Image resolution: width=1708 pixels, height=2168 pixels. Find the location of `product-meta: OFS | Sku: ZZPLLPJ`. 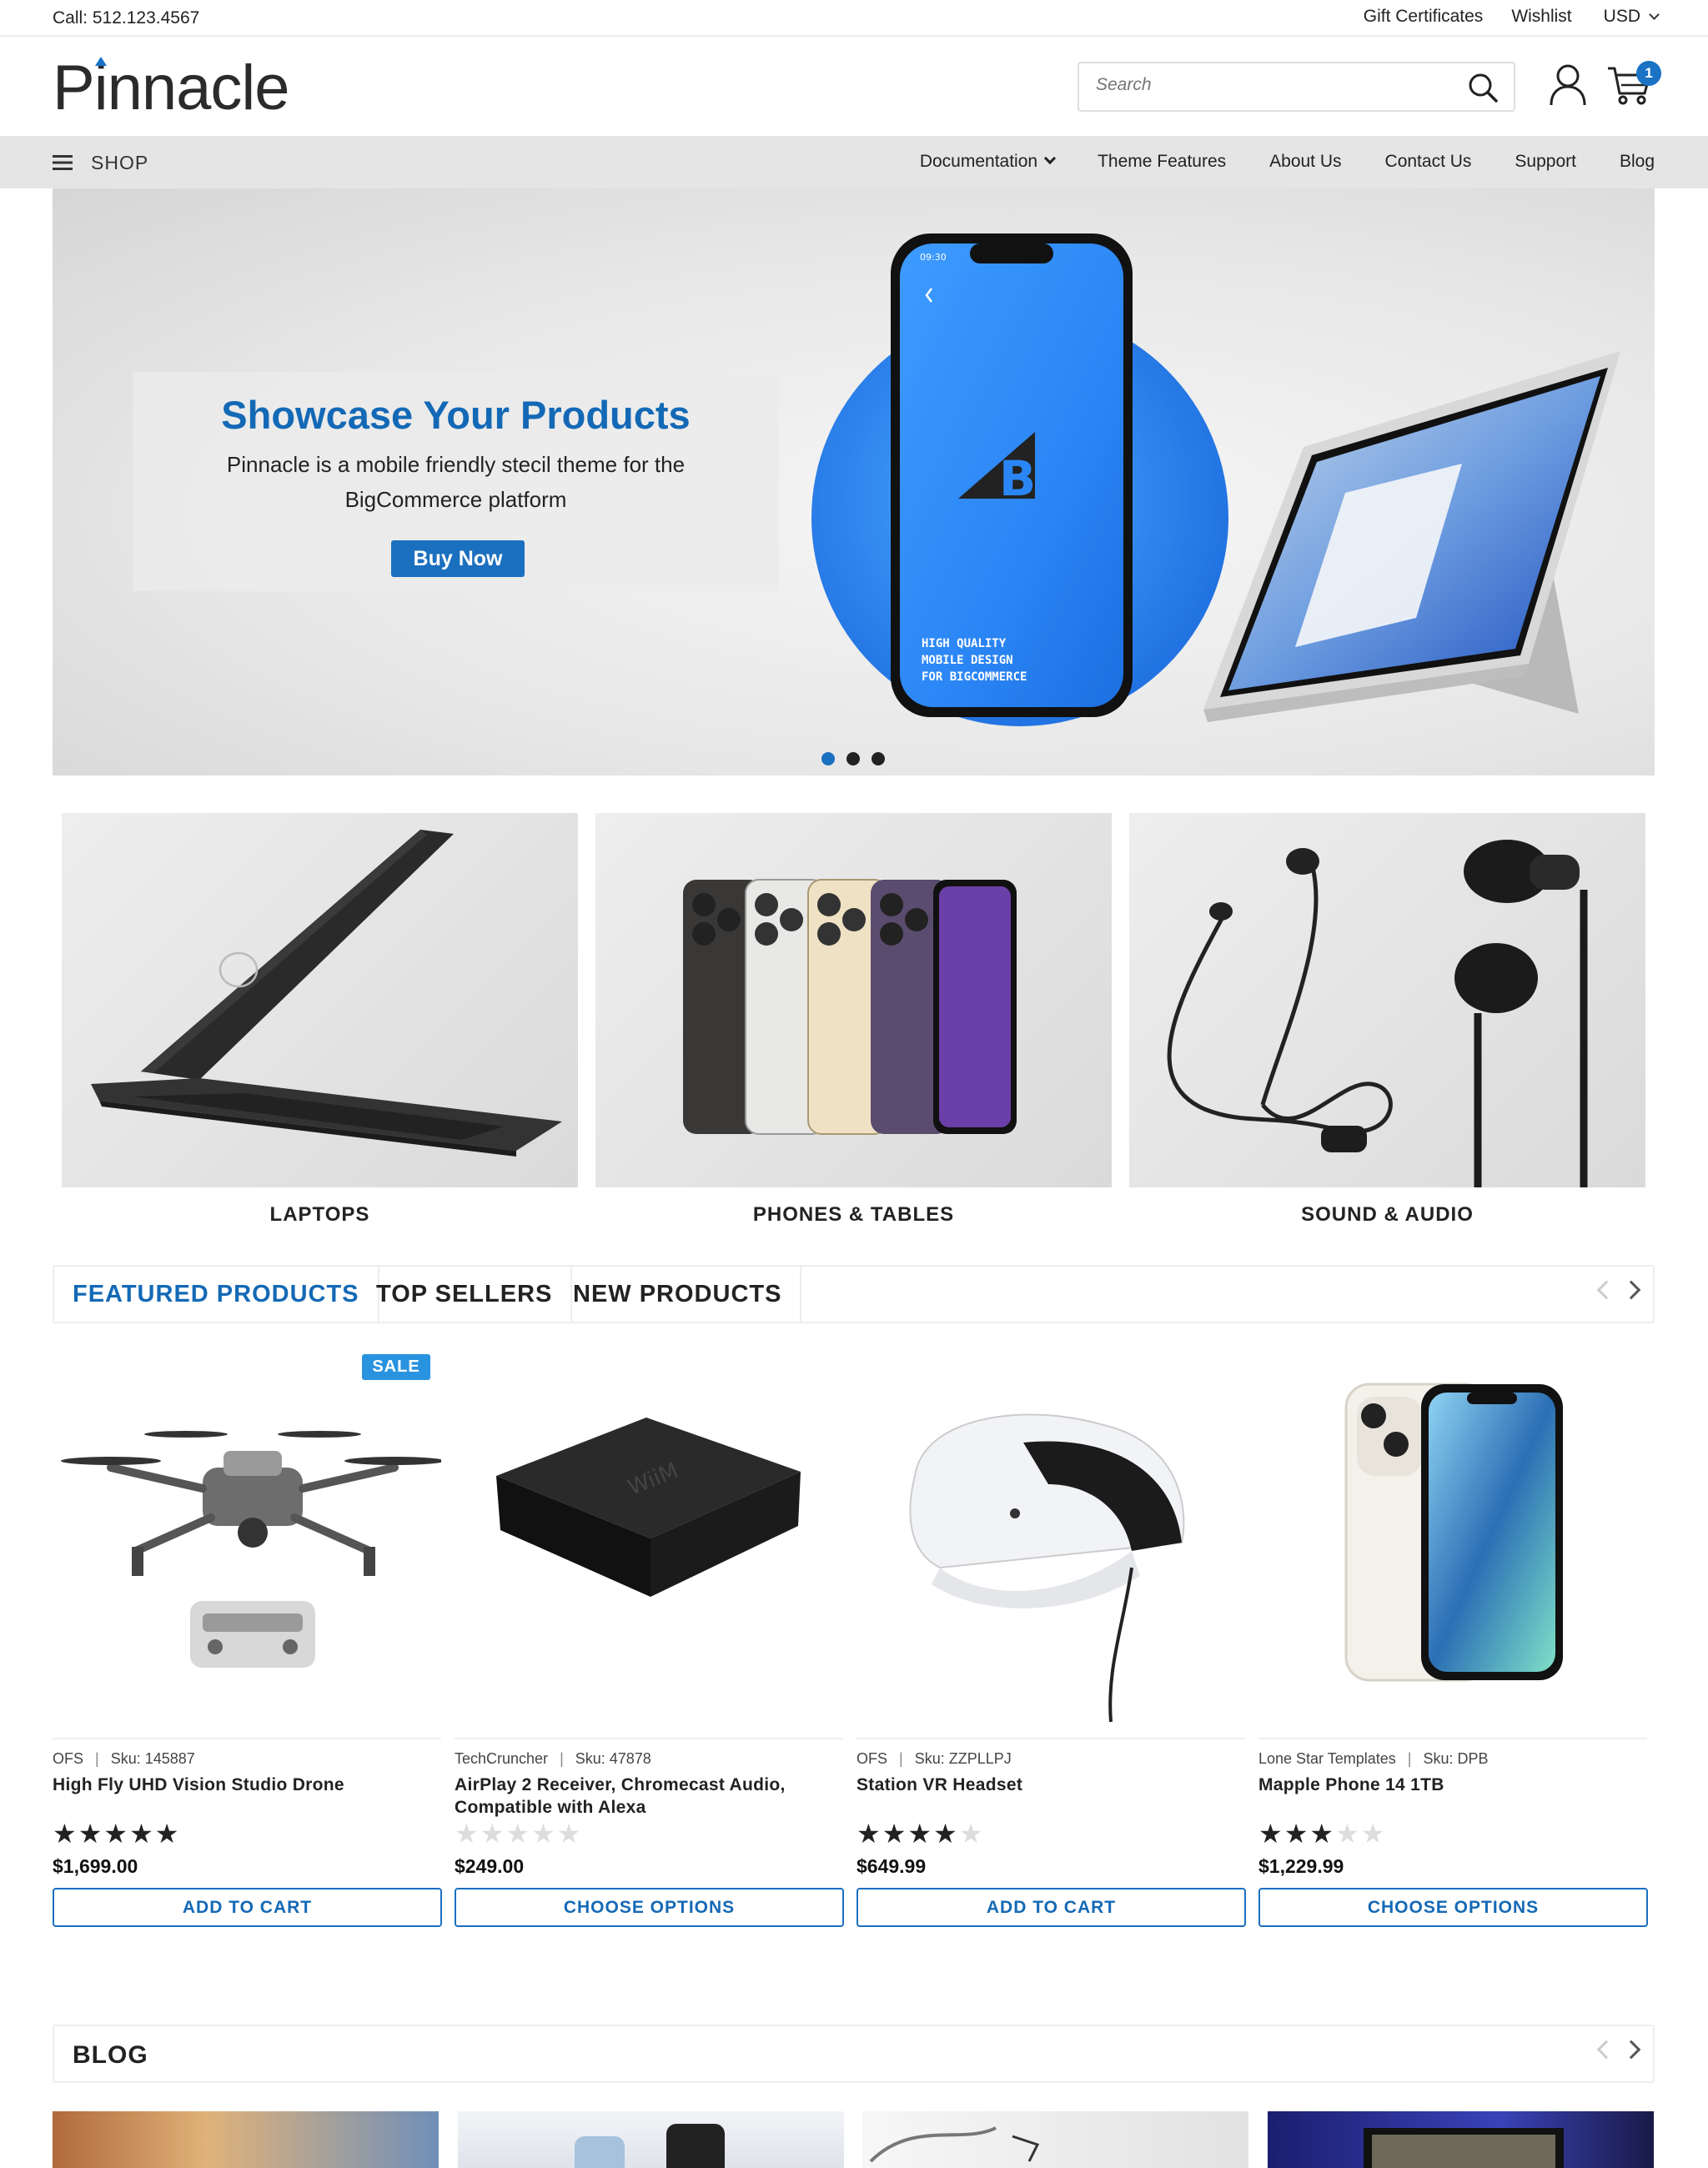

product-meta: OFS | Sku: ZZPLLPJ is located at coordinates (934, 1758).